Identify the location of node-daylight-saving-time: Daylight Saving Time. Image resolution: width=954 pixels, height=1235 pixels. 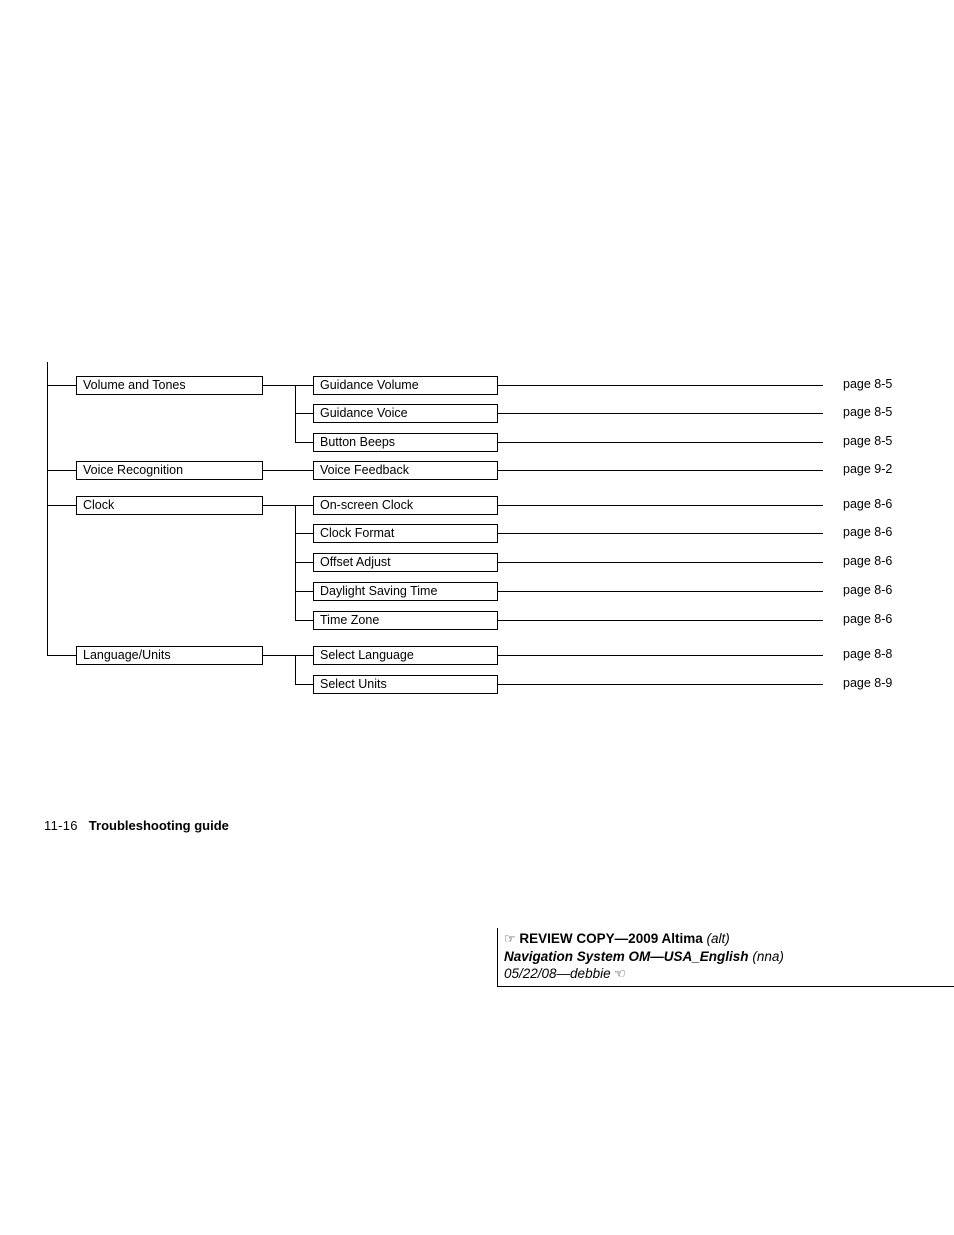
(405, 591).